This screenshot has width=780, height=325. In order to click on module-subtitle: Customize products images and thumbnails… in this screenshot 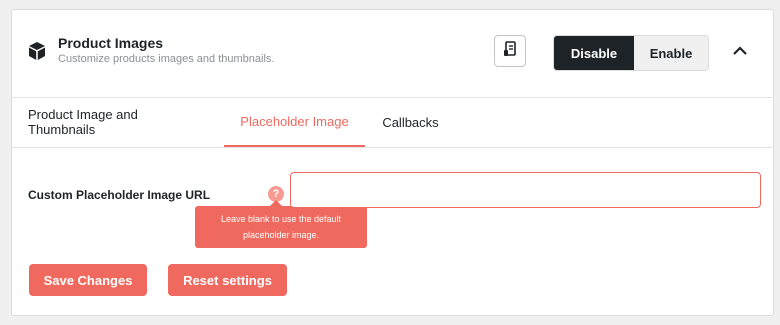, I will do `click(166, 59)`.